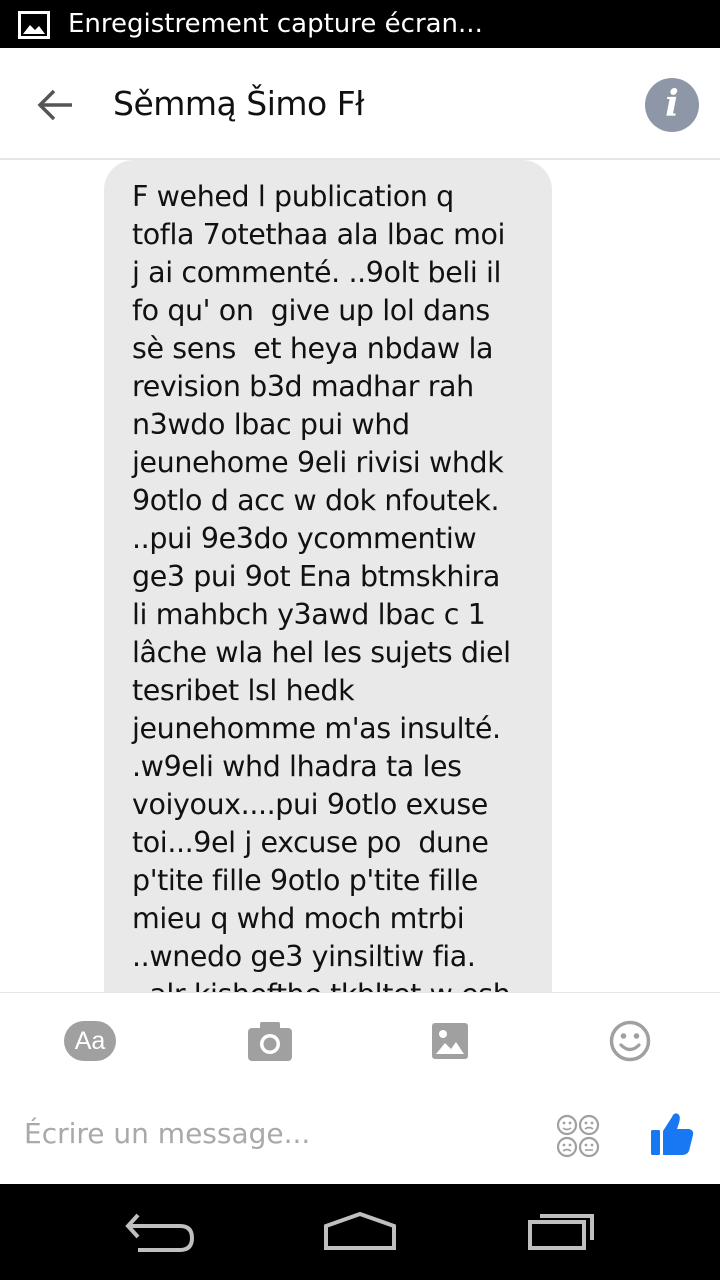  What do you see at coordinates (310, 804) in the screenshot?
I see `message-line: voiyoux....pui 9otlo exuse` at bounding box center [310, 804].